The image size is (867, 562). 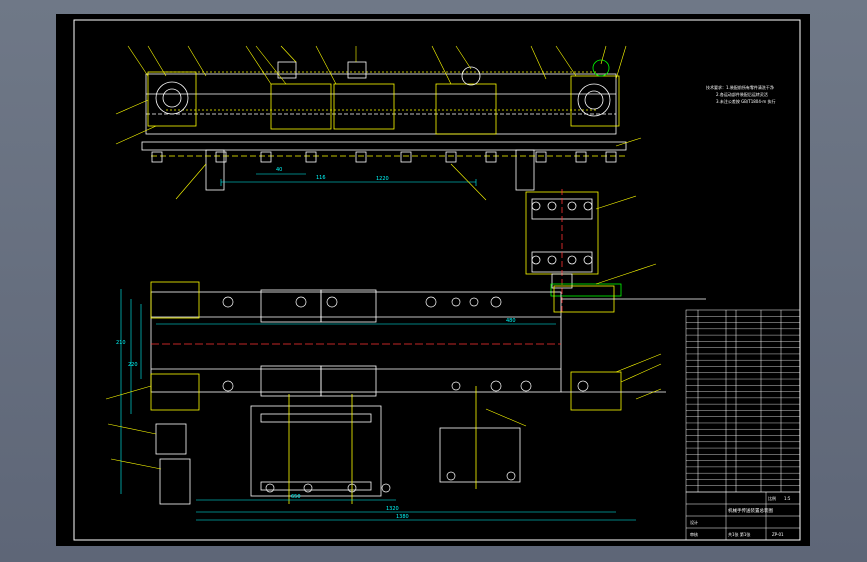 I want to click on side-view, so click(x=573, y=251).